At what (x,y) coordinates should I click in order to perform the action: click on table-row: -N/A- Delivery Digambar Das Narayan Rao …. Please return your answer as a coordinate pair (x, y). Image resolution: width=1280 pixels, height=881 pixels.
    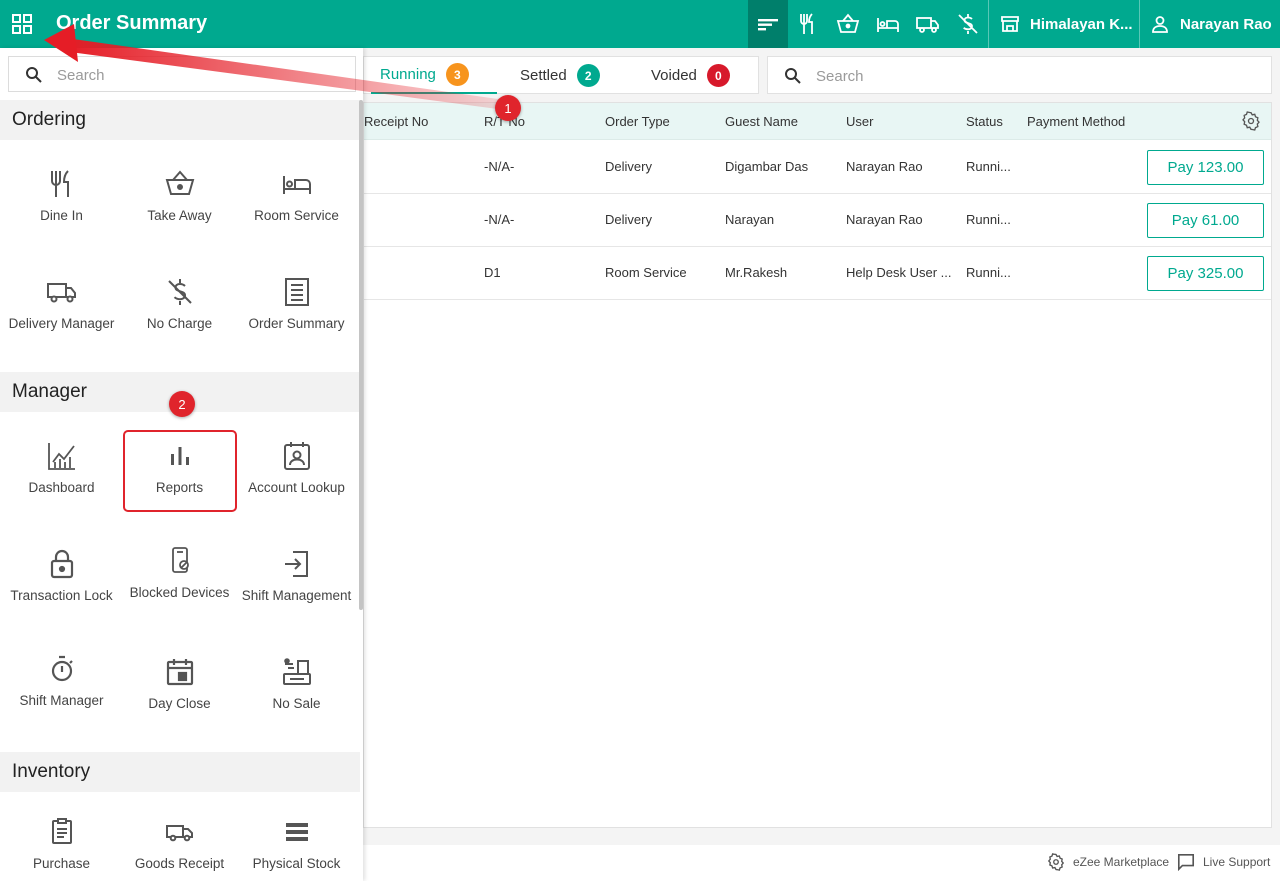
    Looking at the image, I should click on (817, 167).